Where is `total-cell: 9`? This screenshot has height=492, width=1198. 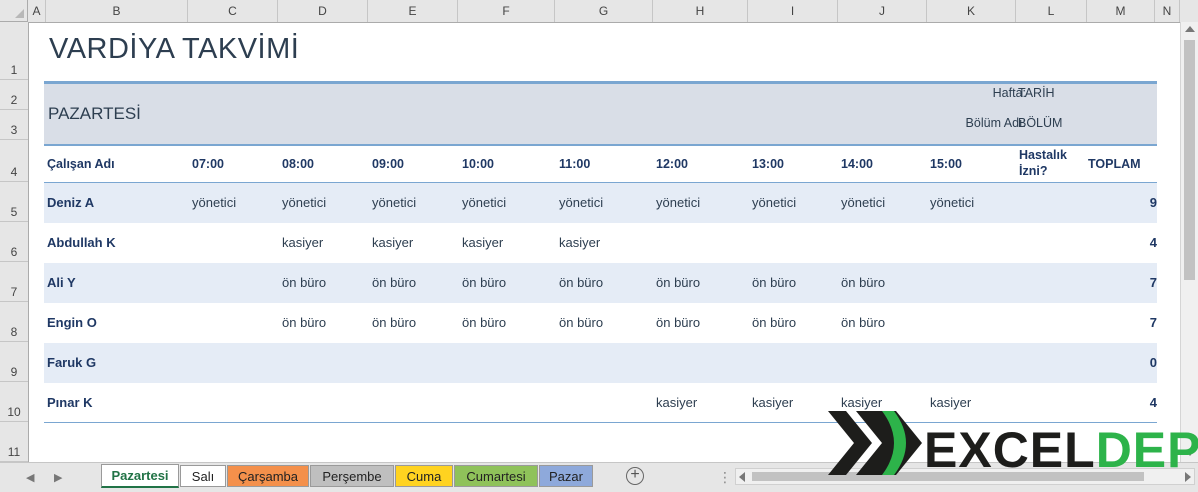
total-cell: 9 is located at coordinates (1153, 202).